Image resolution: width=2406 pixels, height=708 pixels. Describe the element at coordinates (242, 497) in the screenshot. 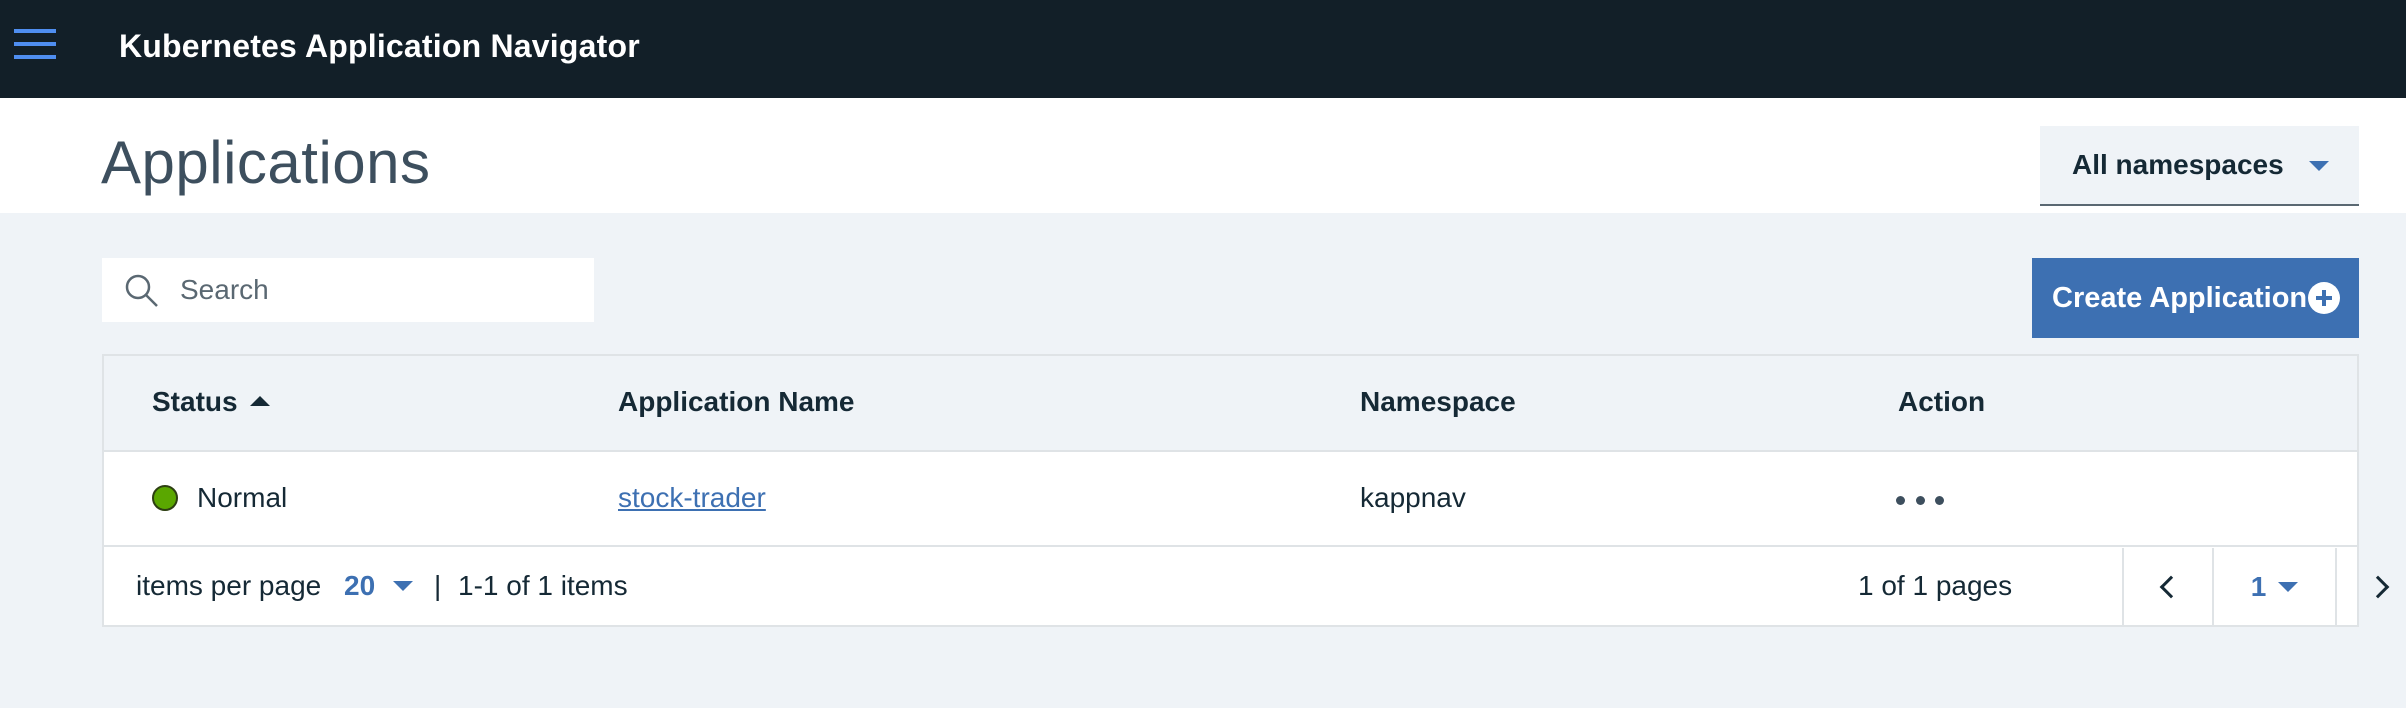

I see `status-text: Normal` at that location.